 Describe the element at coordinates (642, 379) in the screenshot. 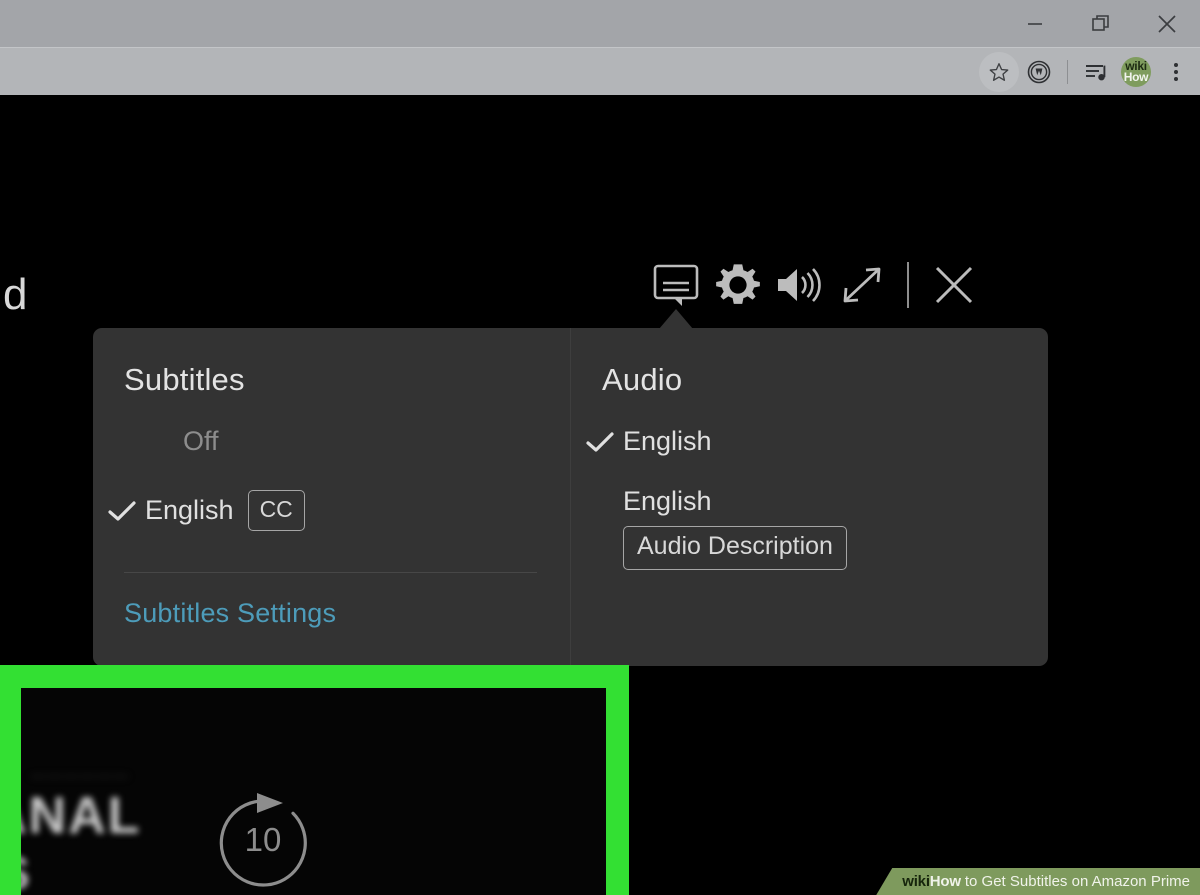

I see `audio-heading: Audio` at that location.